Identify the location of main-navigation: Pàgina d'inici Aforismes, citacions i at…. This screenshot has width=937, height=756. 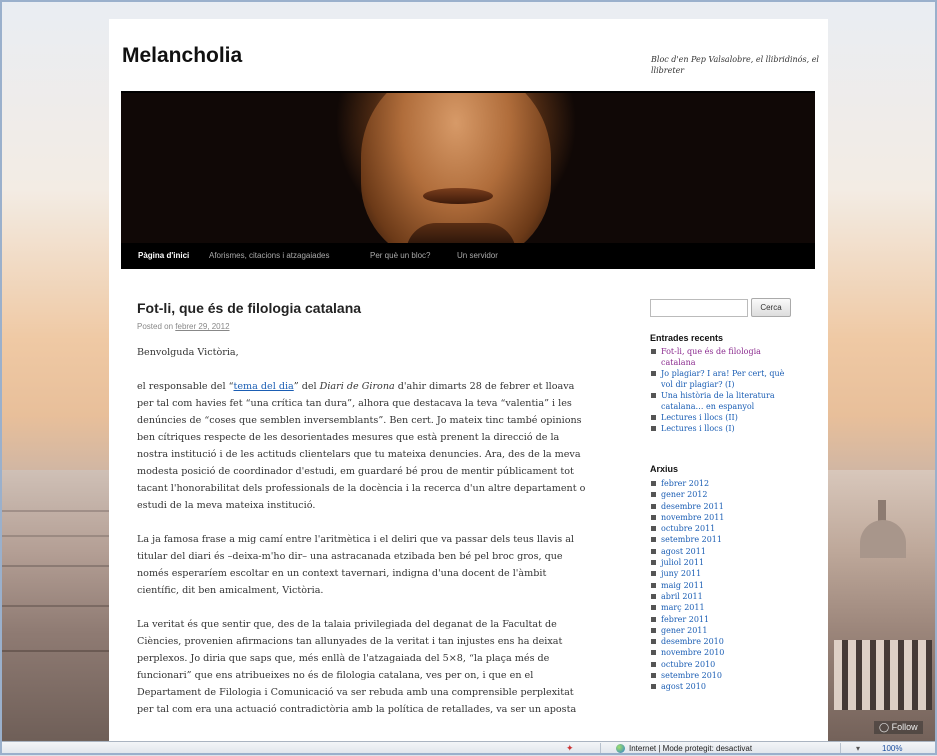
(468, 256).